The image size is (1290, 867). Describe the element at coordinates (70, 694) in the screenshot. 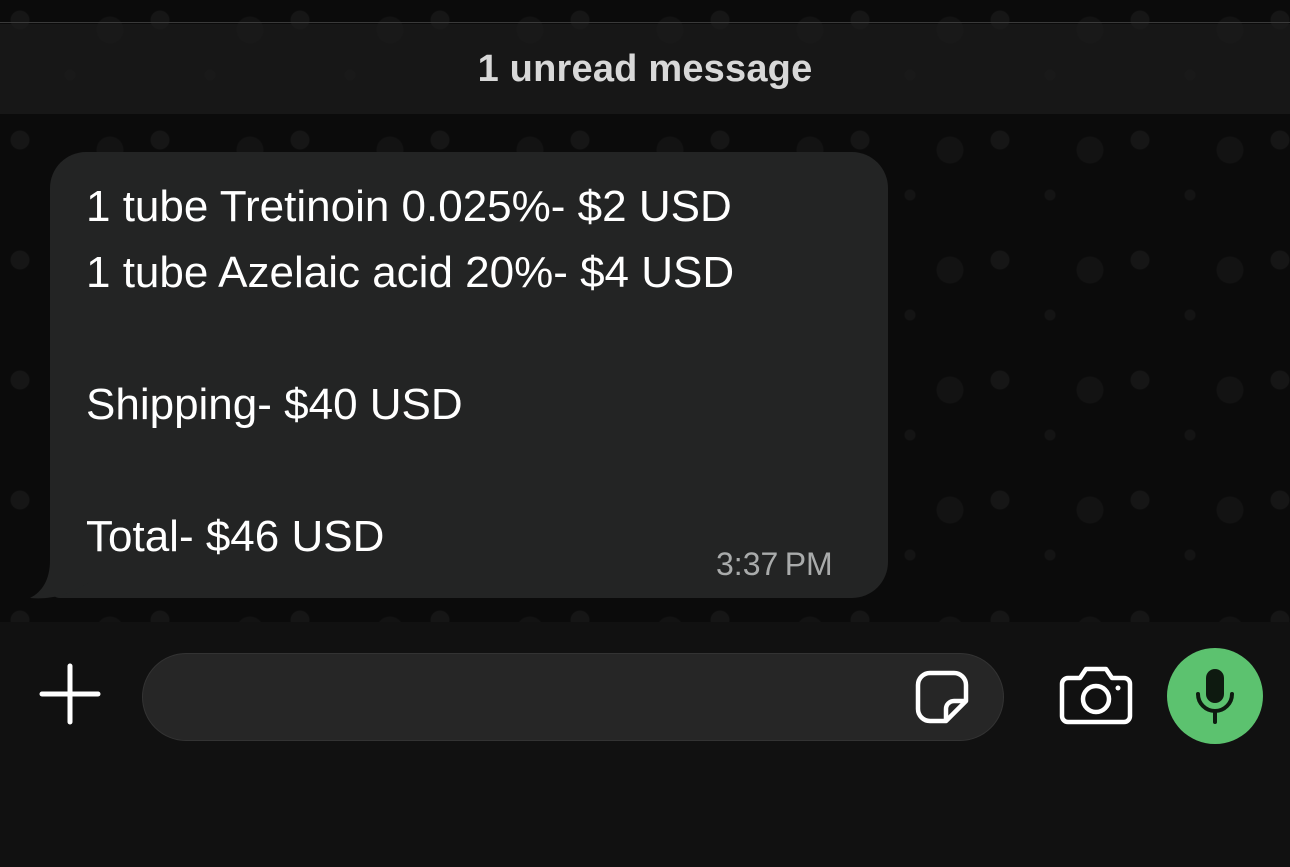

I see `plus-icon` at that location.